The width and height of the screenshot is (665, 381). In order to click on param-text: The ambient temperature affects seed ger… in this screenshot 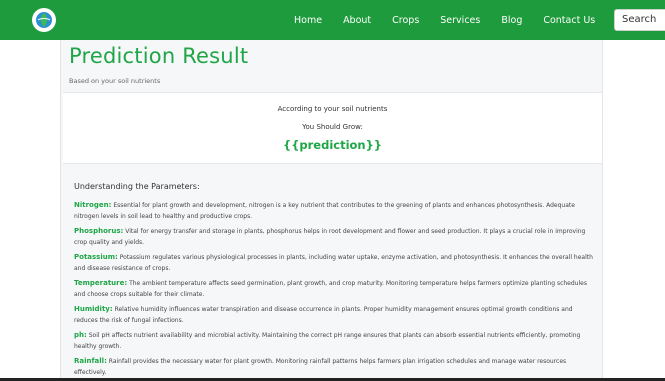, I will do `click(330, 289)`.